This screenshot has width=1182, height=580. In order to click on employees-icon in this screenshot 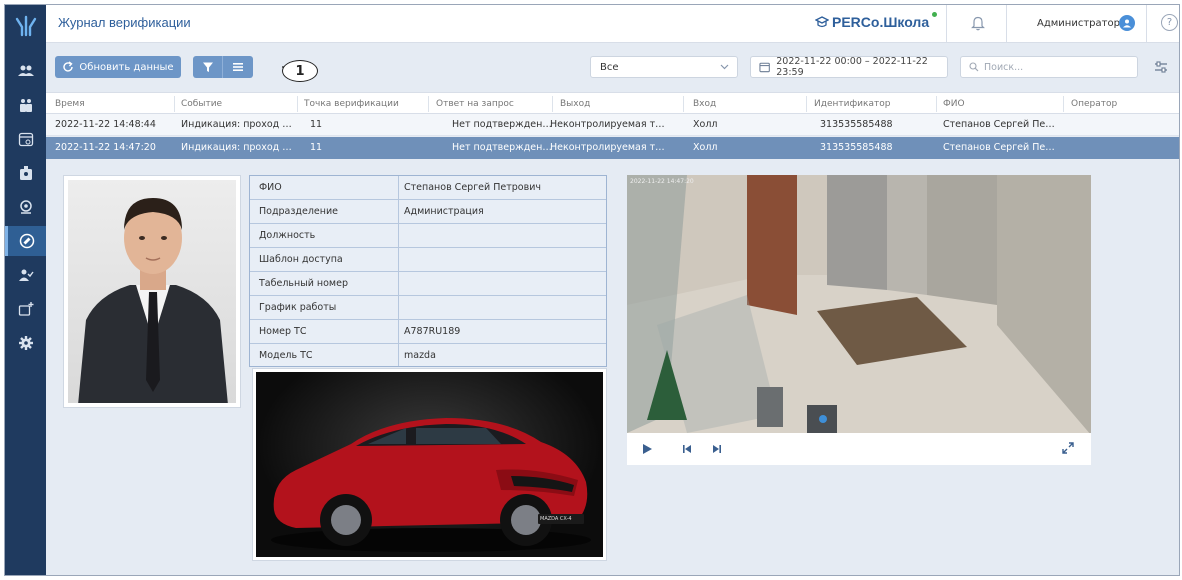, I will do `click(25, 105)`.